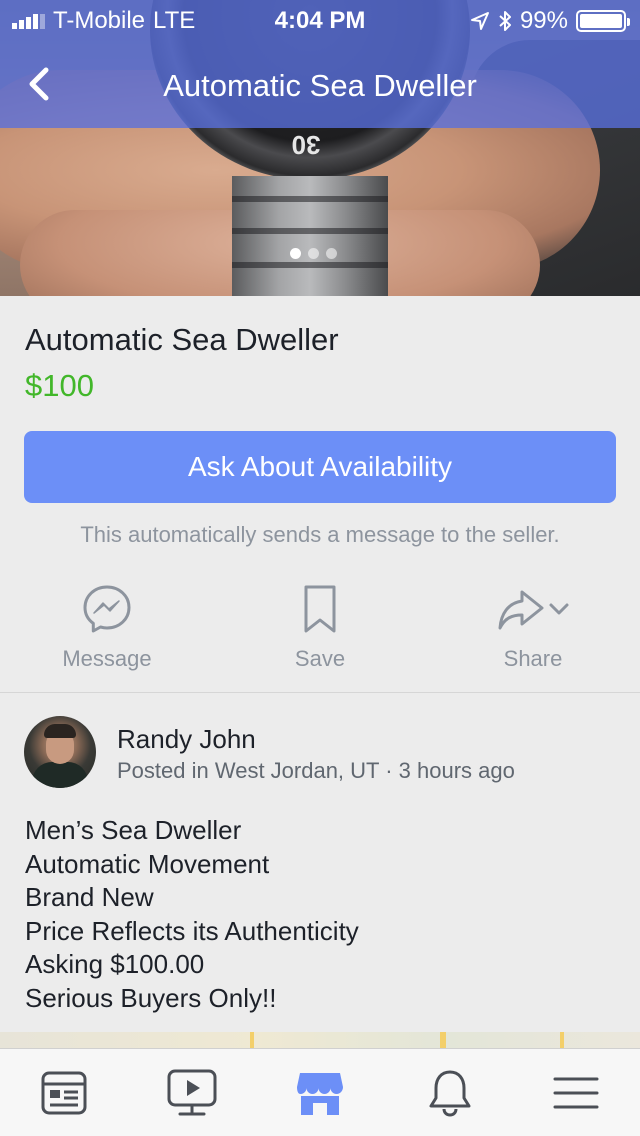 The image size is (640, 1136). I want to click on save-button: Save, so click(320, 628).